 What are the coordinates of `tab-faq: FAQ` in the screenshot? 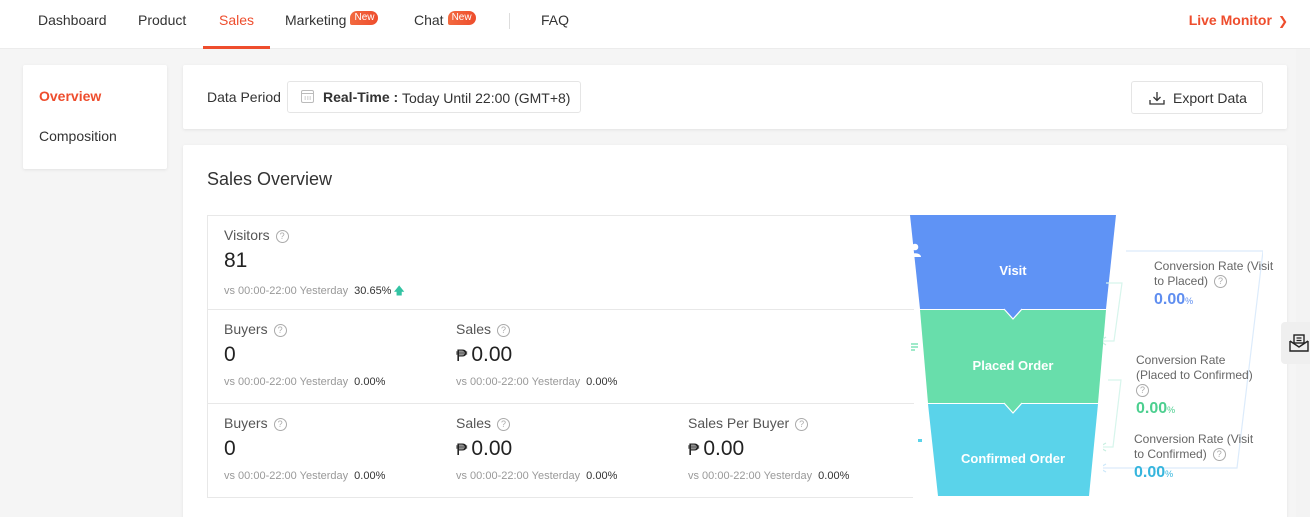 It's located at (555, 24).